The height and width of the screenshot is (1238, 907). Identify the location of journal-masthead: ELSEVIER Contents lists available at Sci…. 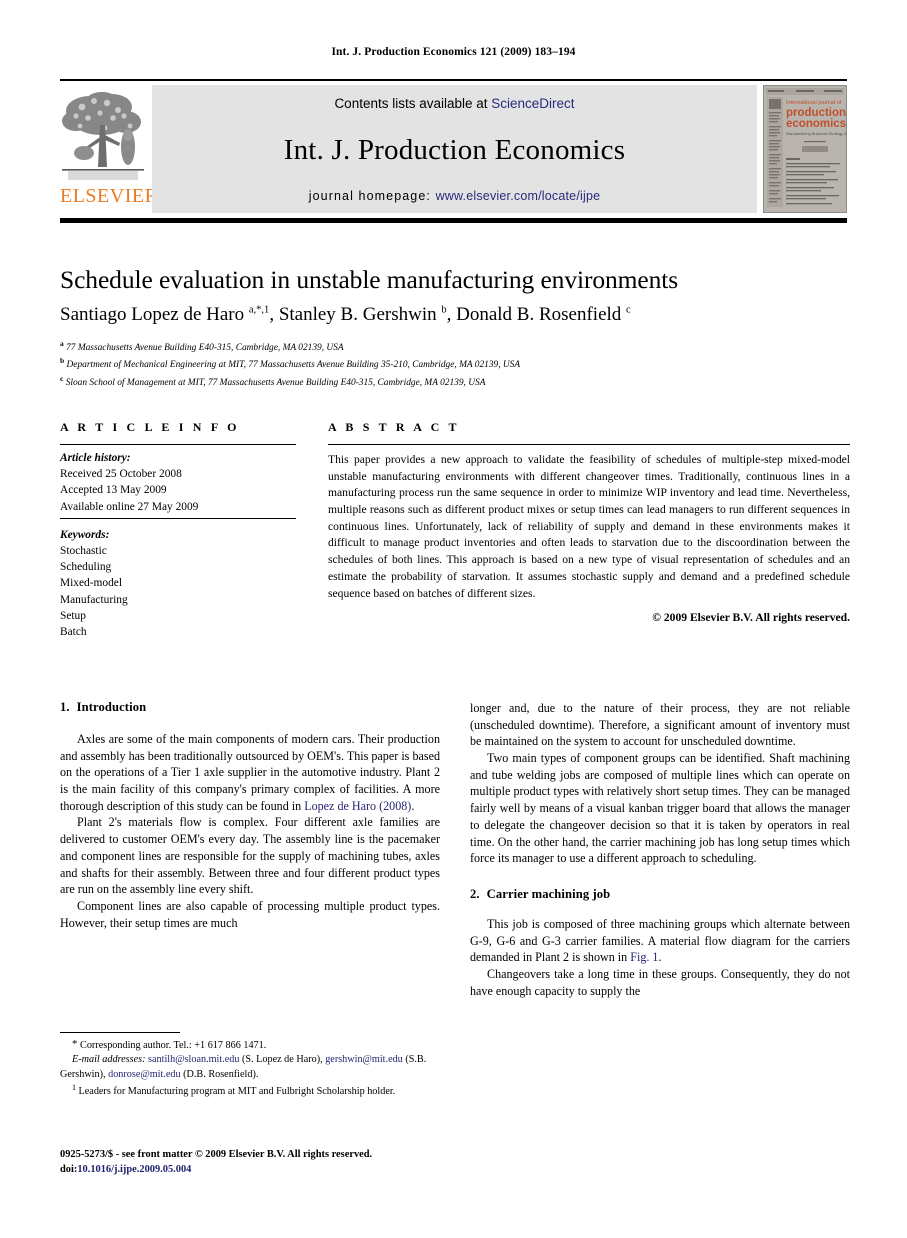
(453, 151).